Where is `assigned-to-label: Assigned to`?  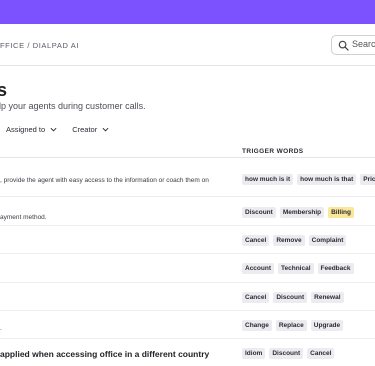
assigned-to-label: Assigned to is located at coordinates (26, 129).